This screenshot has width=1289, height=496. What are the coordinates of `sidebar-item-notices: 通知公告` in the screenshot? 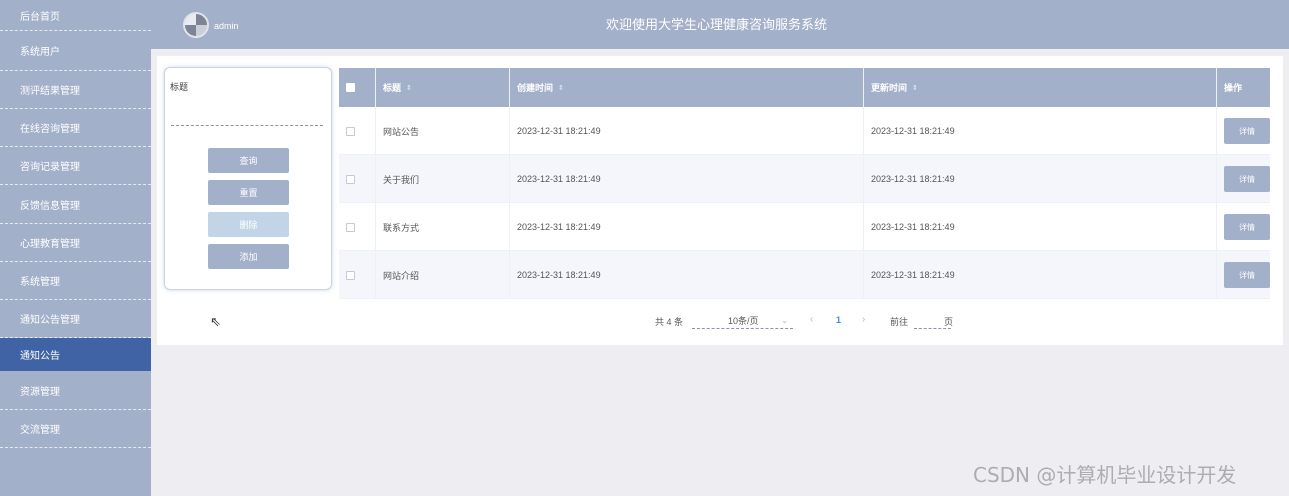 It's located at (75, 354).